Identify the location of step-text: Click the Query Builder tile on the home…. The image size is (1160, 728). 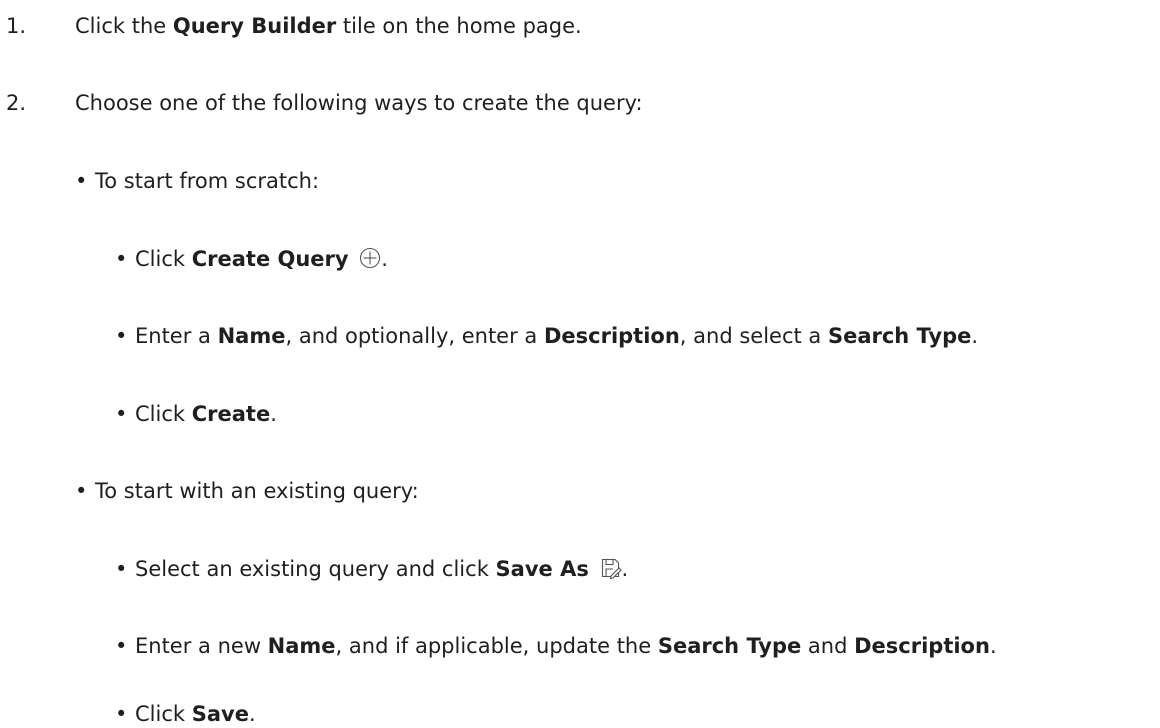
(328, 26).